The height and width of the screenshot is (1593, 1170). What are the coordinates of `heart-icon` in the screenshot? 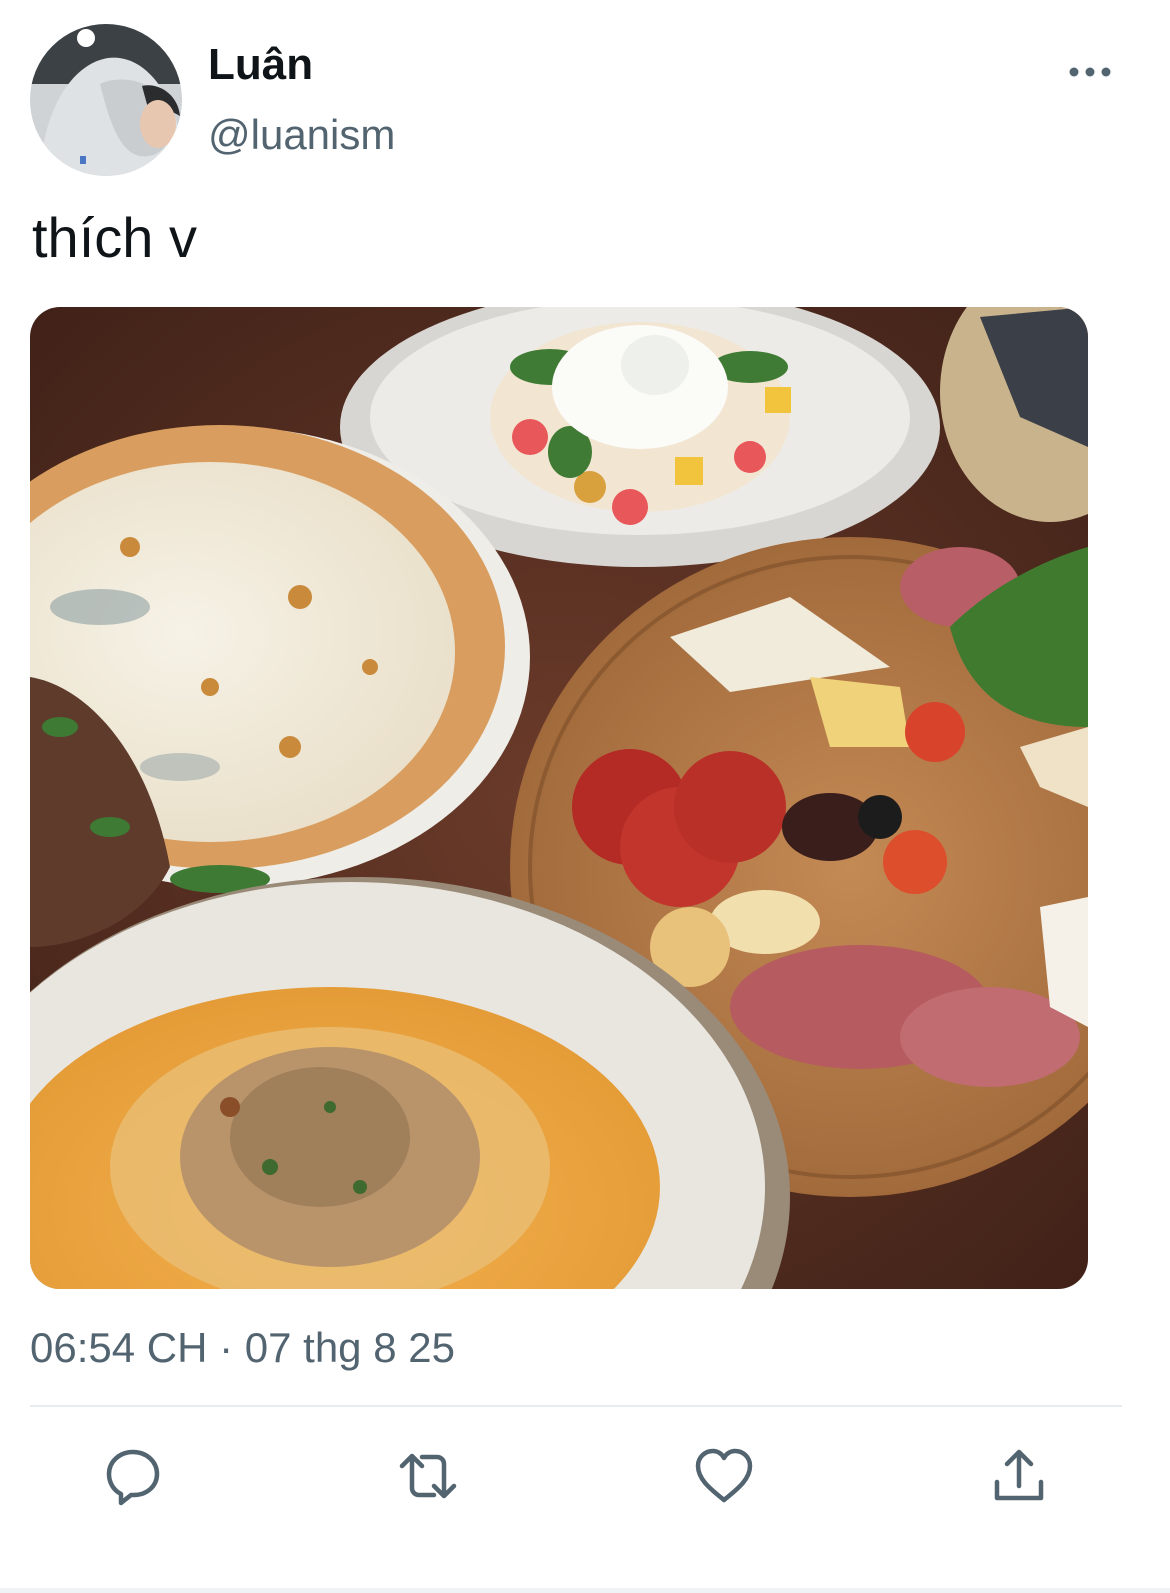 It's located at (724, 1475).